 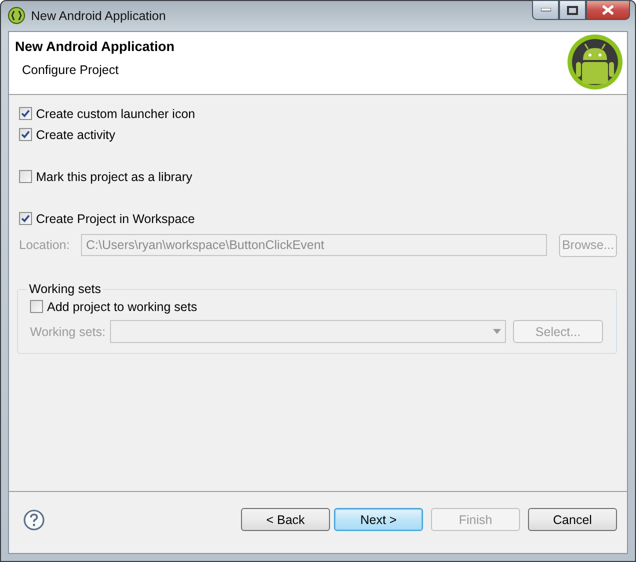 I want to click on group-title: Working sets, so click(x=65, y=289).